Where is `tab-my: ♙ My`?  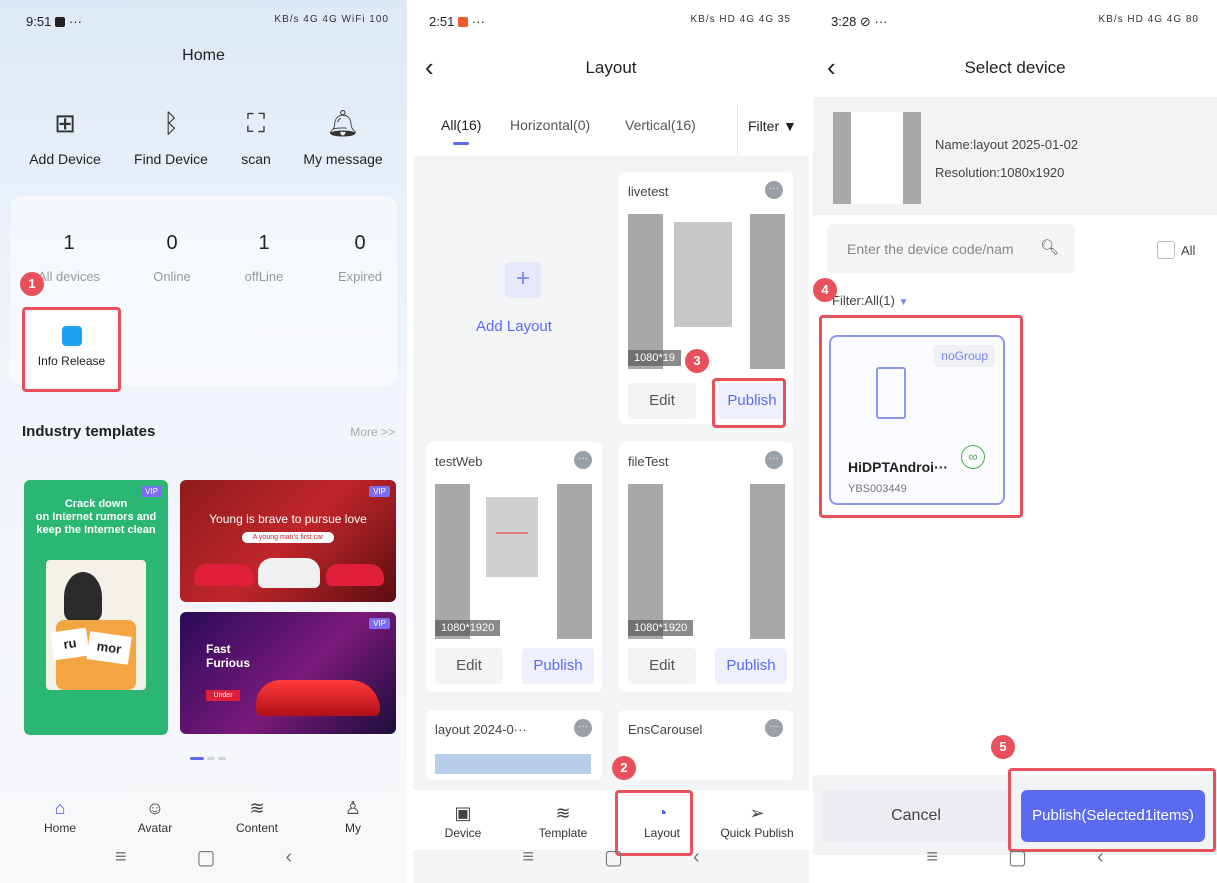 tab-my: ♙ My is located at coordinates (353, 815).